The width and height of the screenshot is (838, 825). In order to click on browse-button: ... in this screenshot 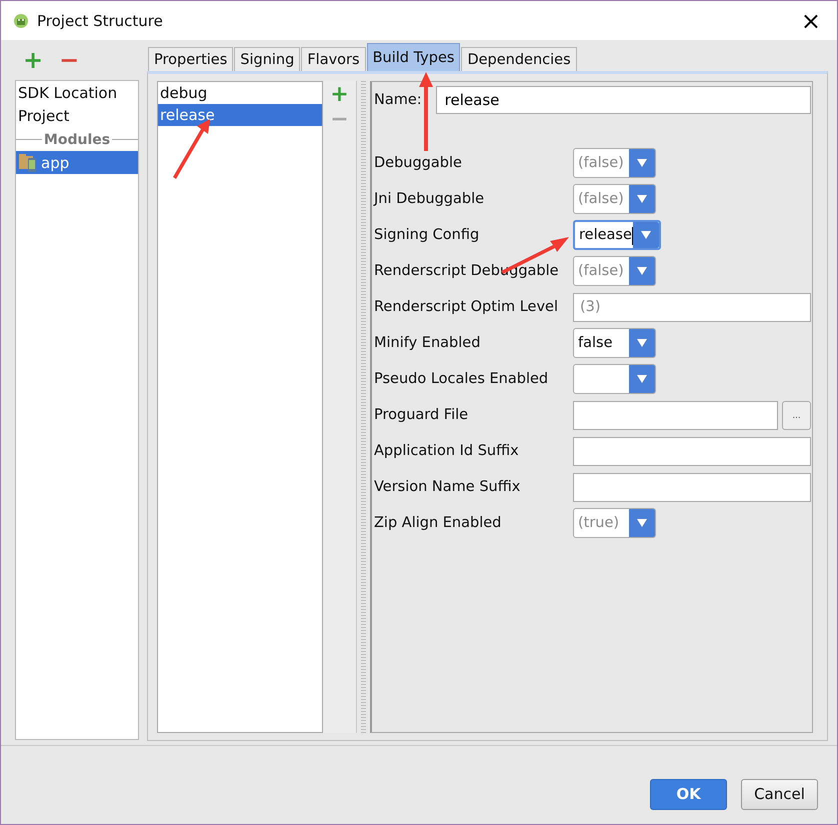, I will do `click(796, 415)`.